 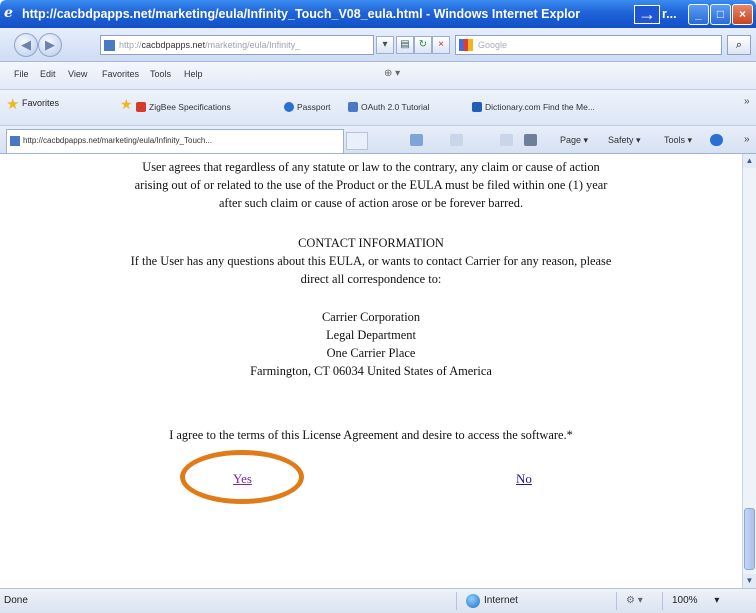 I want to click on command-overflow-icon: », so click(x=747, y=139).